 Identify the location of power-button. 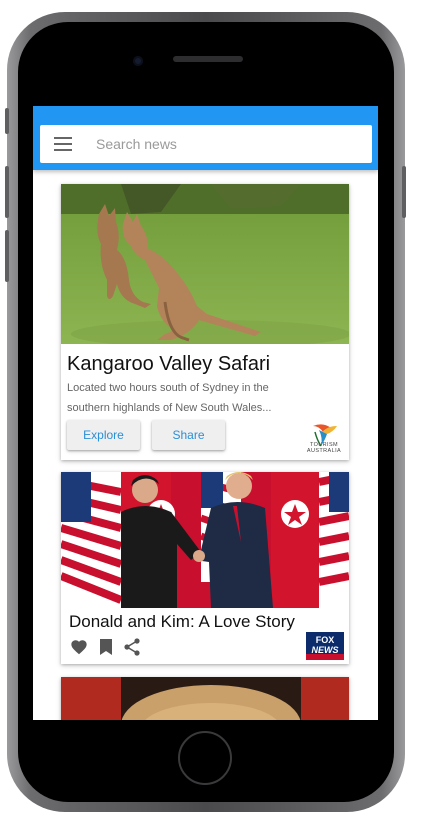
(404, 192).